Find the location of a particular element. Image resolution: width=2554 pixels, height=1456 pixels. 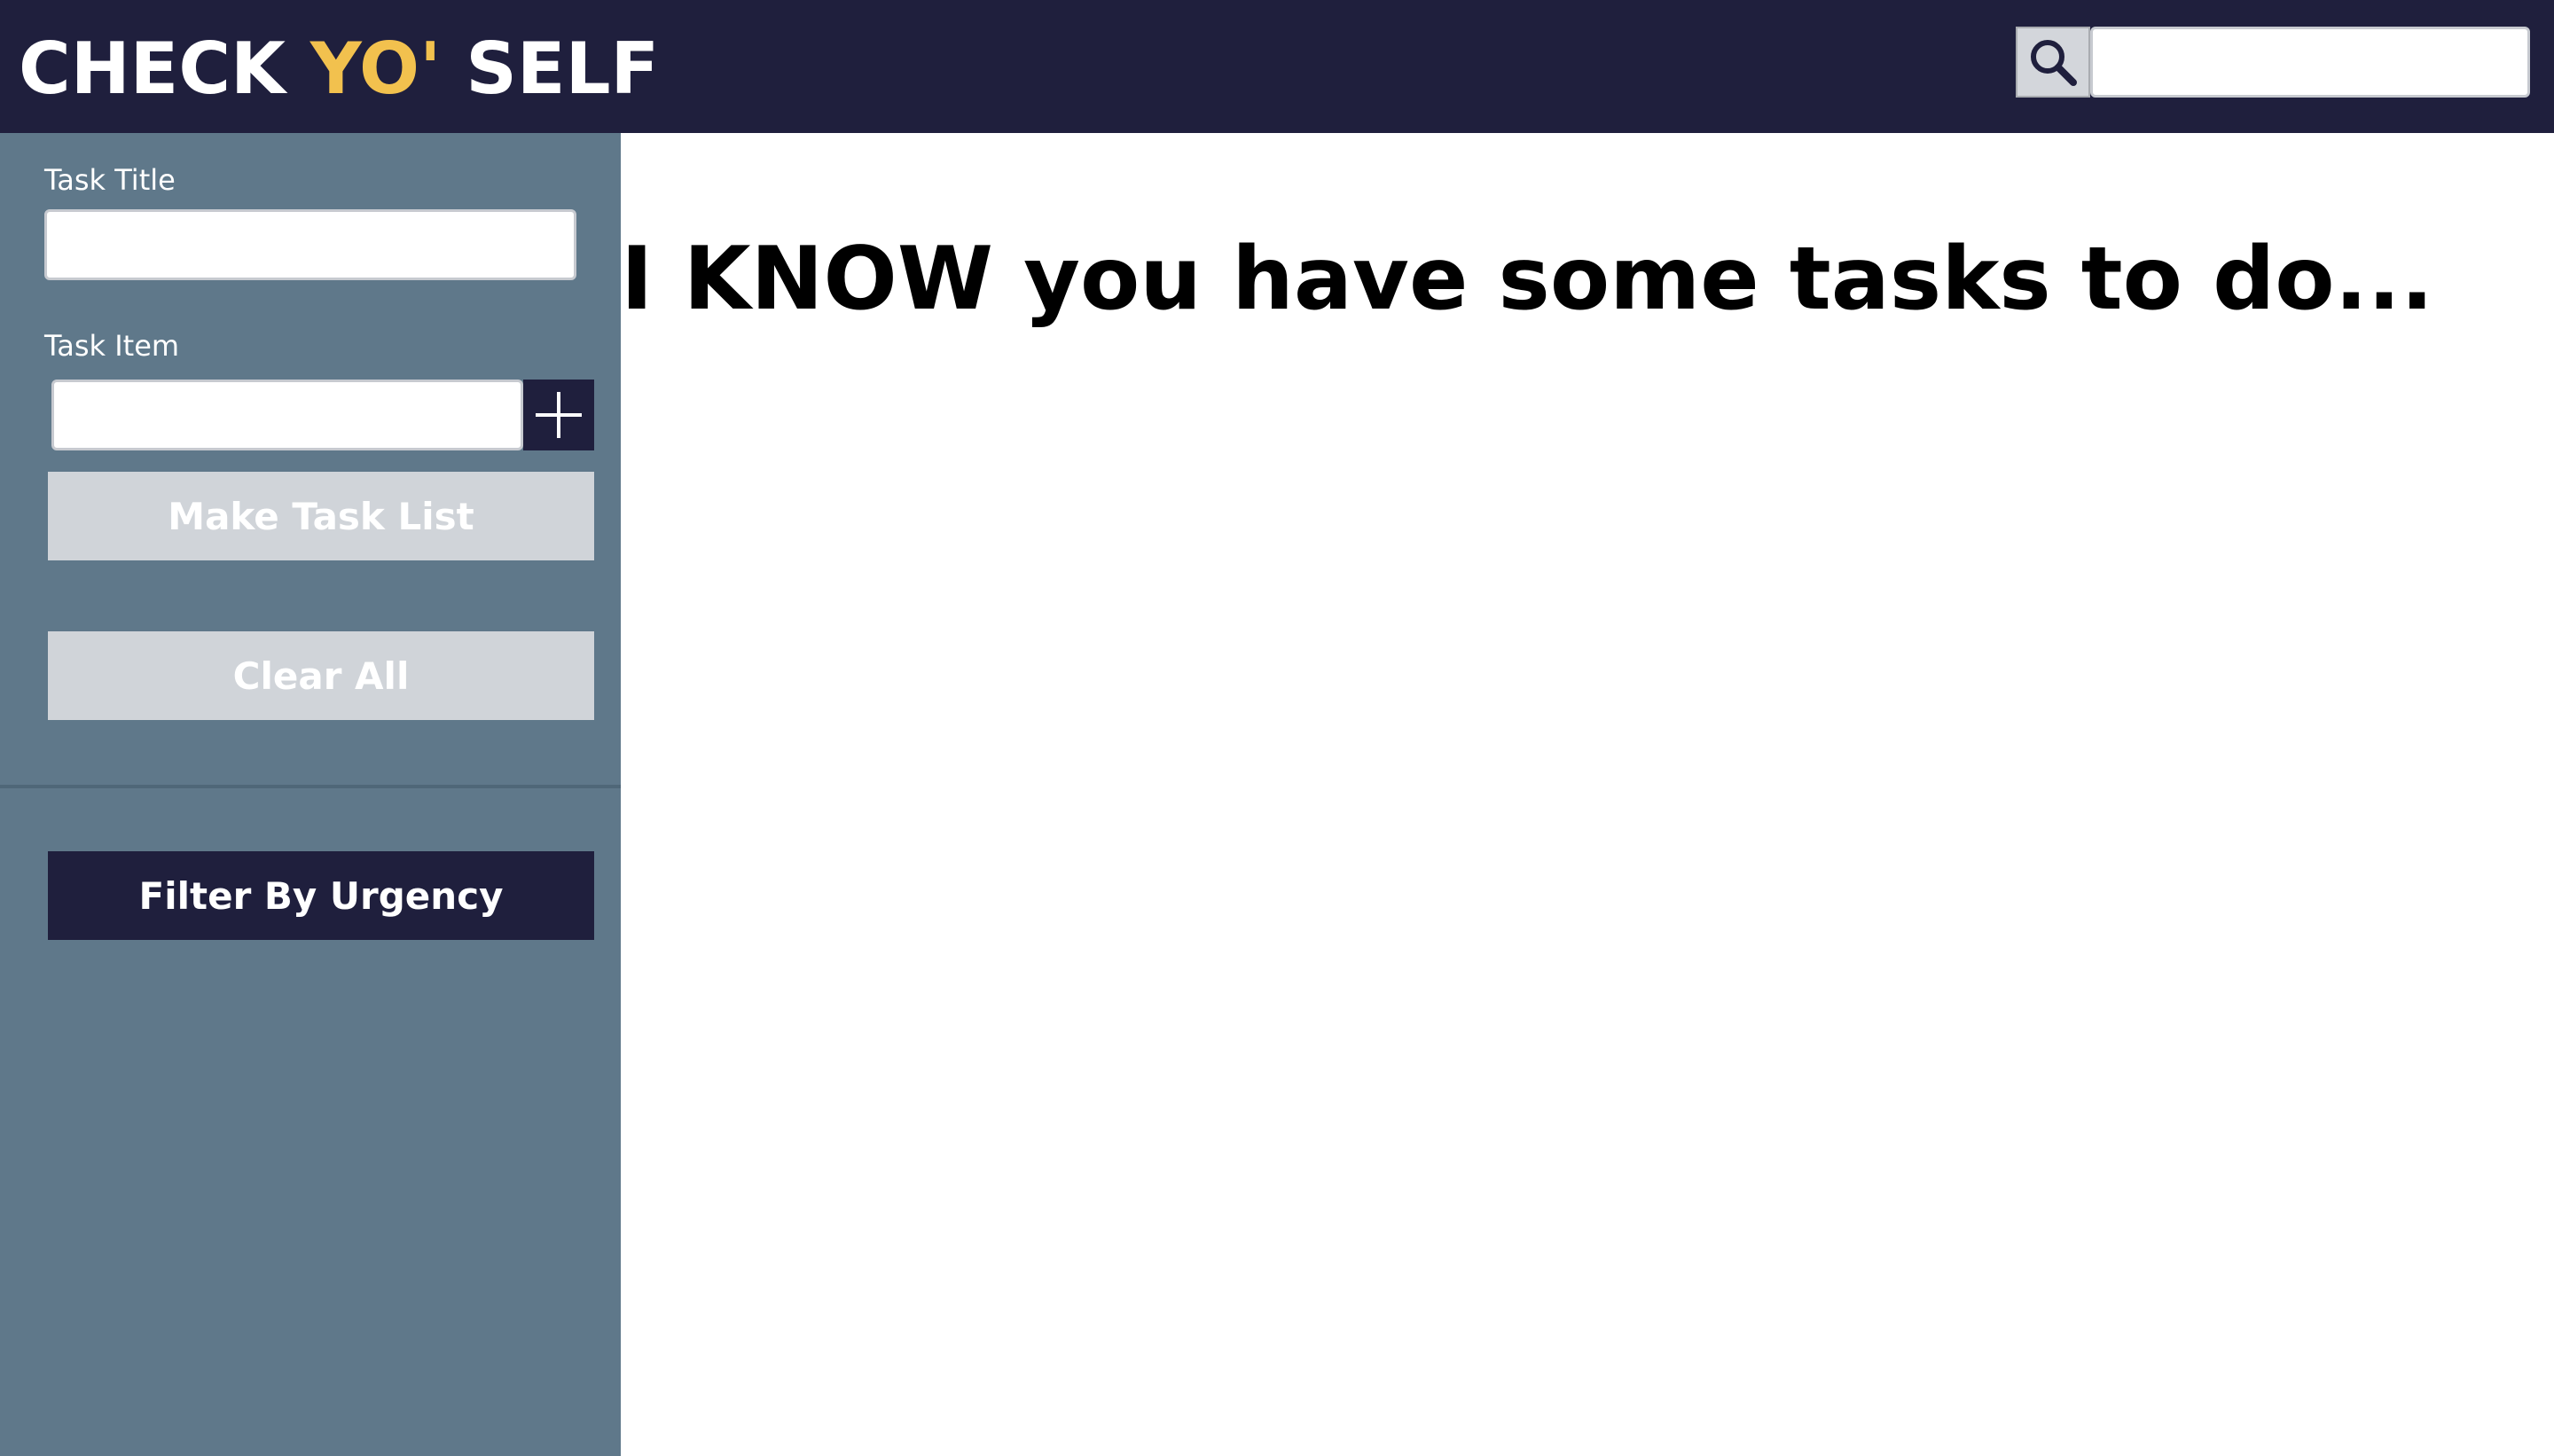

clear-all-button: Clear All is located at coordinates (321, 675).